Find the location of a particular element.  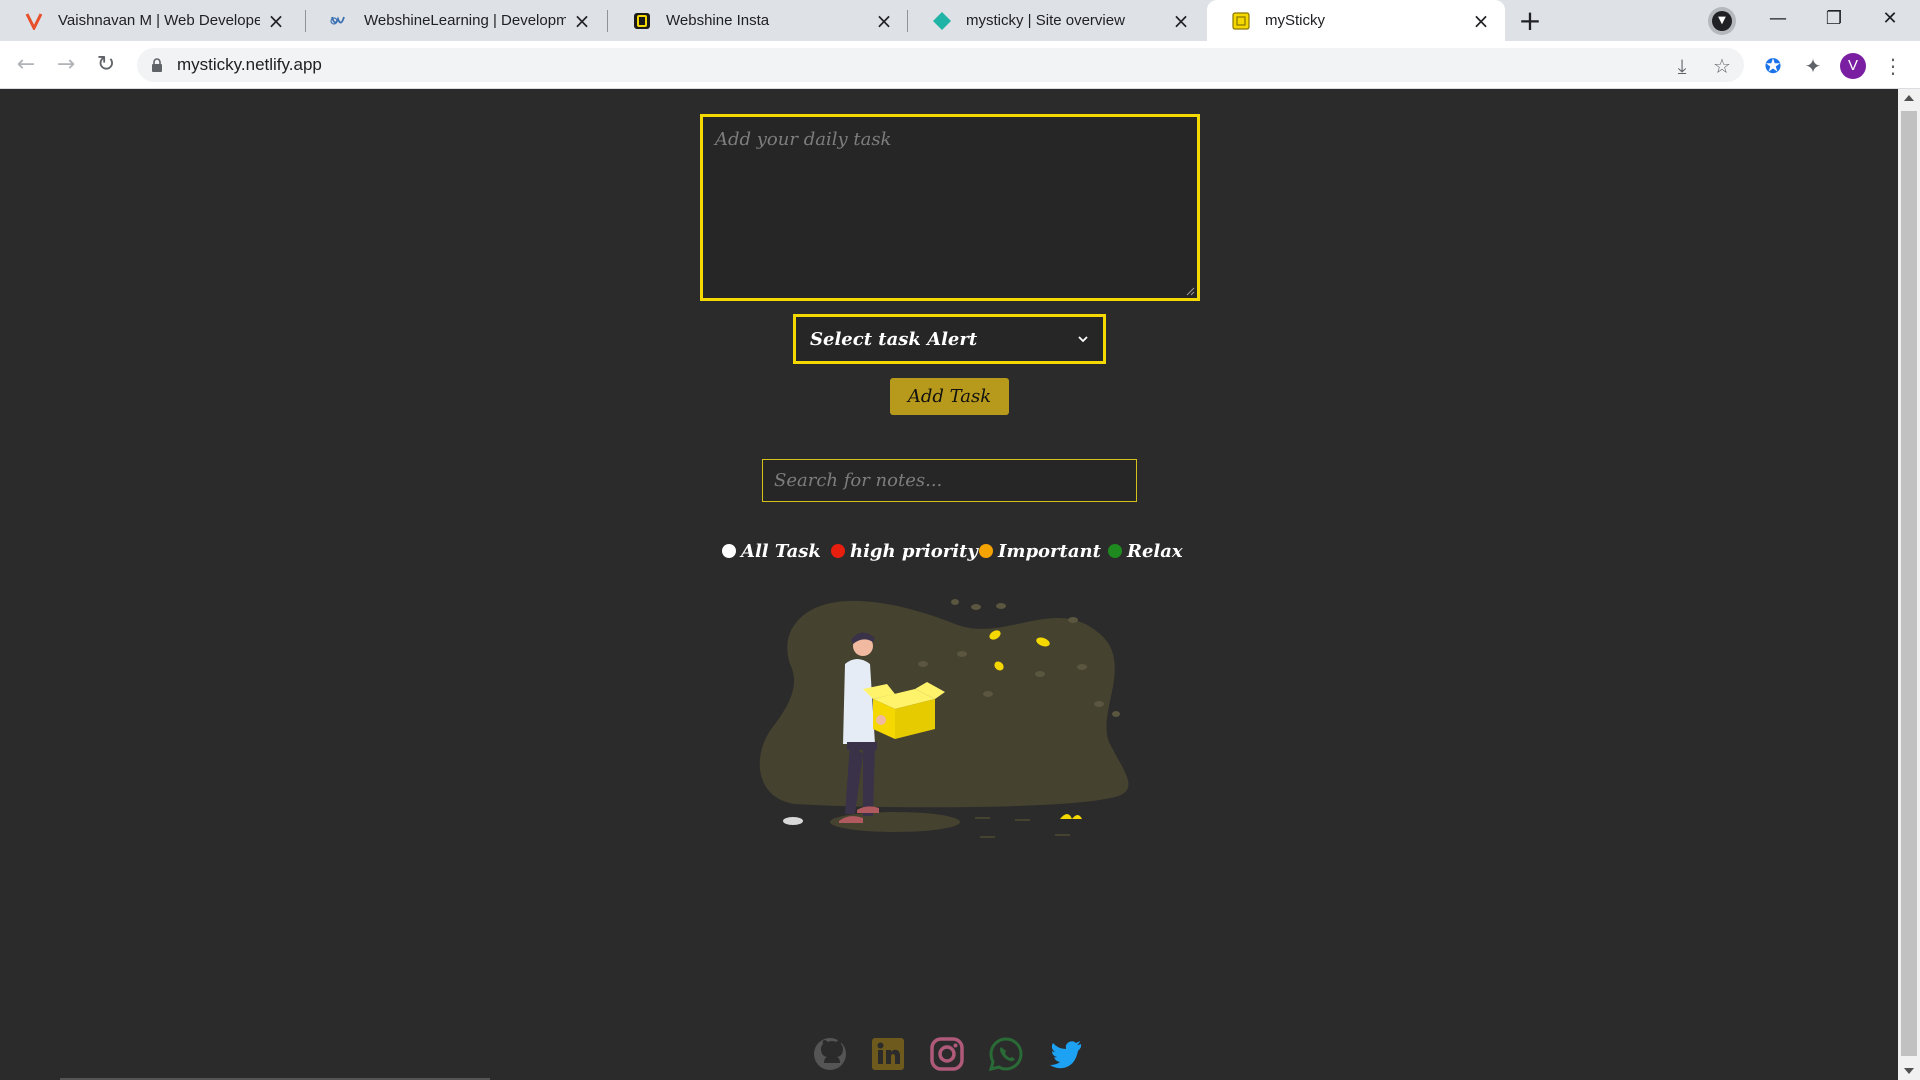

back-arrow-icon: ← is located at coordinates (26, 65).